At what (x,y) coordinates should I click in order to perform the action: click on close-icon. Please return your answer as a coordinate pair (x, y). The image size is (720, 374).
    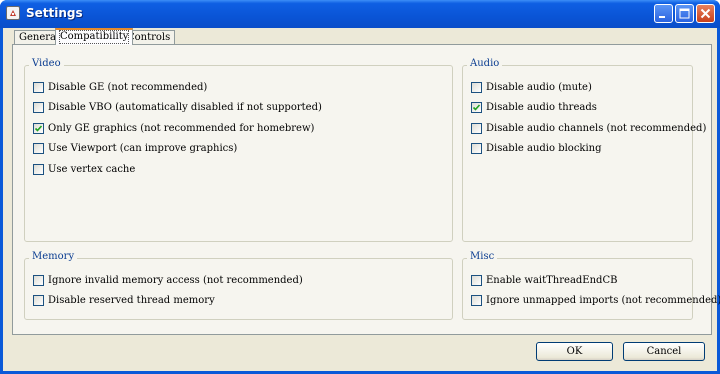
    Looking at the image, I should click on (705, 13).